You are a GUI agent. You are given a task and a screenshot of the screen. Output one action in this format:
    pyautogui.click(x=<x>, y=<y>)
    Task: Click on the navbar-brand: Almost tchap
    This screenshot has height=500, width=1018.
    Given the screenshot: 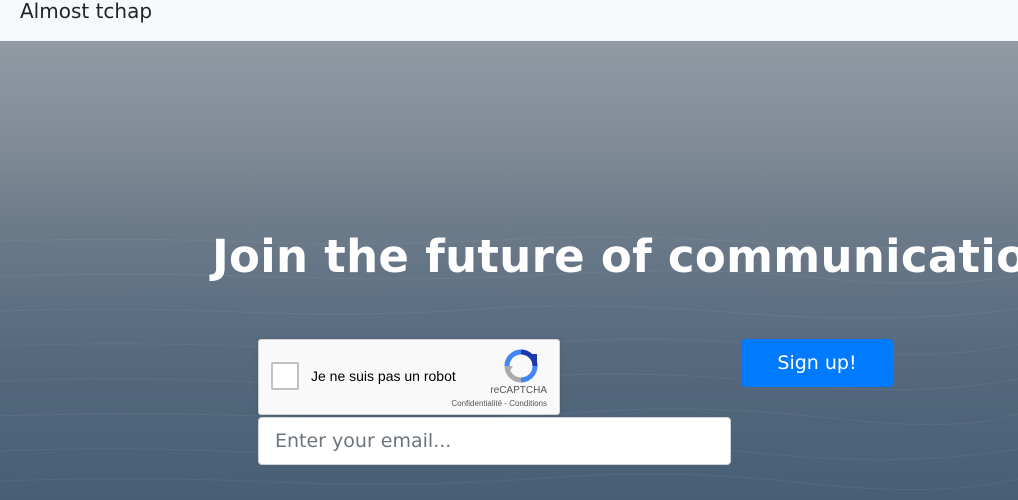 What is the action you would take?
    pyautogui.click(x=86, y=11)
    